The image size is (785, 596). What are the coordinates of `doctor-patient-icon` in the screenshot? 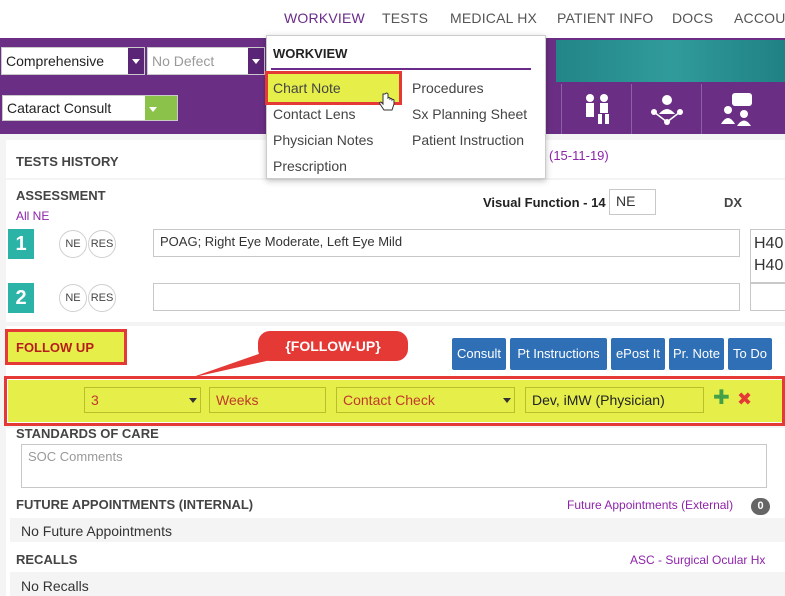 It's located at (597, 109).